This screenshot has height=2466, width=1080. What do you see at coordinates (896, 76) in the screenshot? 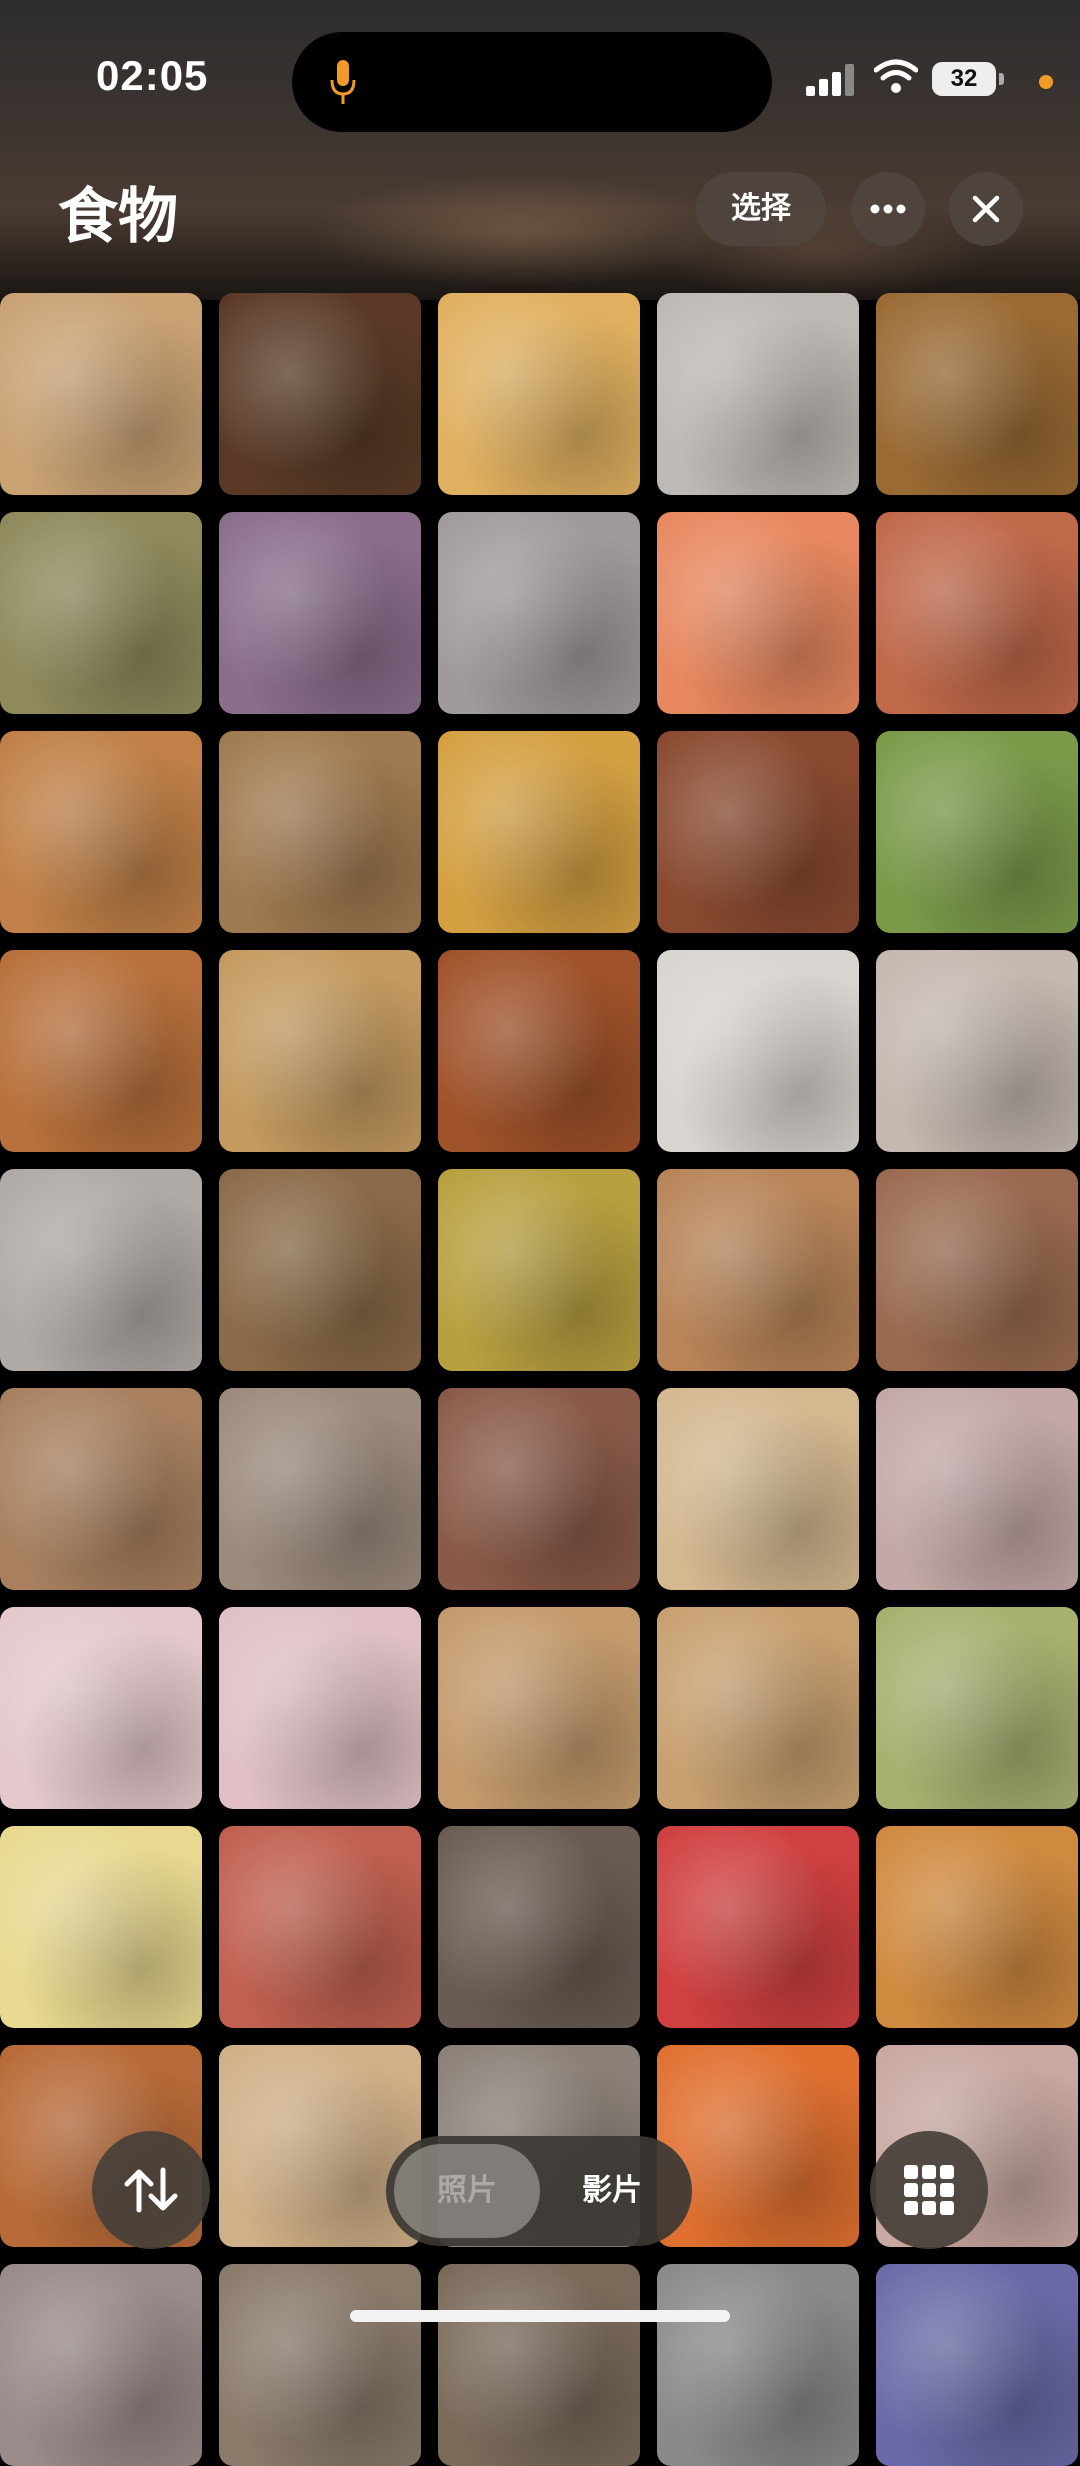
I see `wifi-icon` at bounding box center [896, 76].